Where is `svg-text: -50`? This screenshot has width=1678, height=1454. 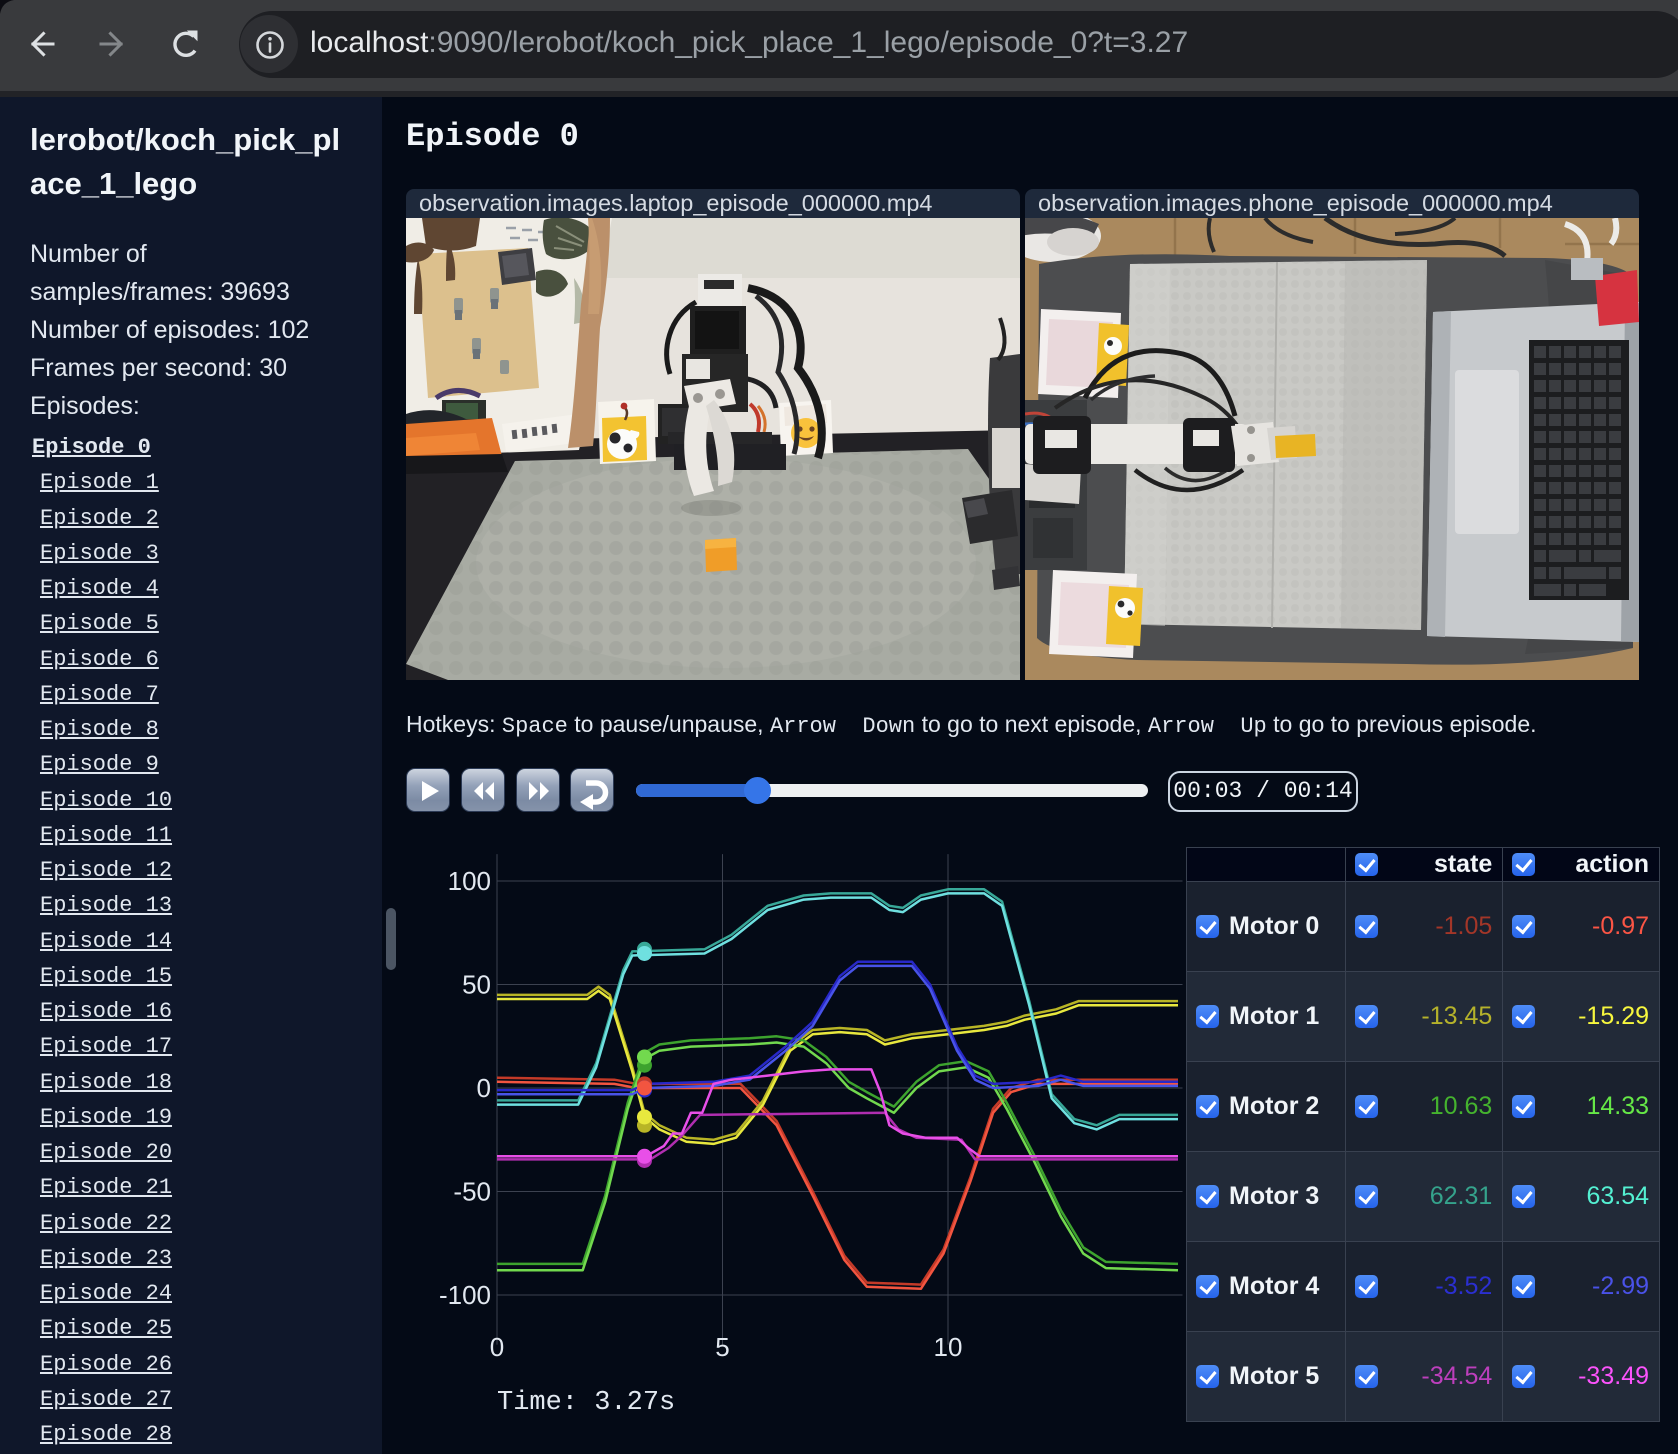
svg-text: -50 is located at coordinates (472, 1192).